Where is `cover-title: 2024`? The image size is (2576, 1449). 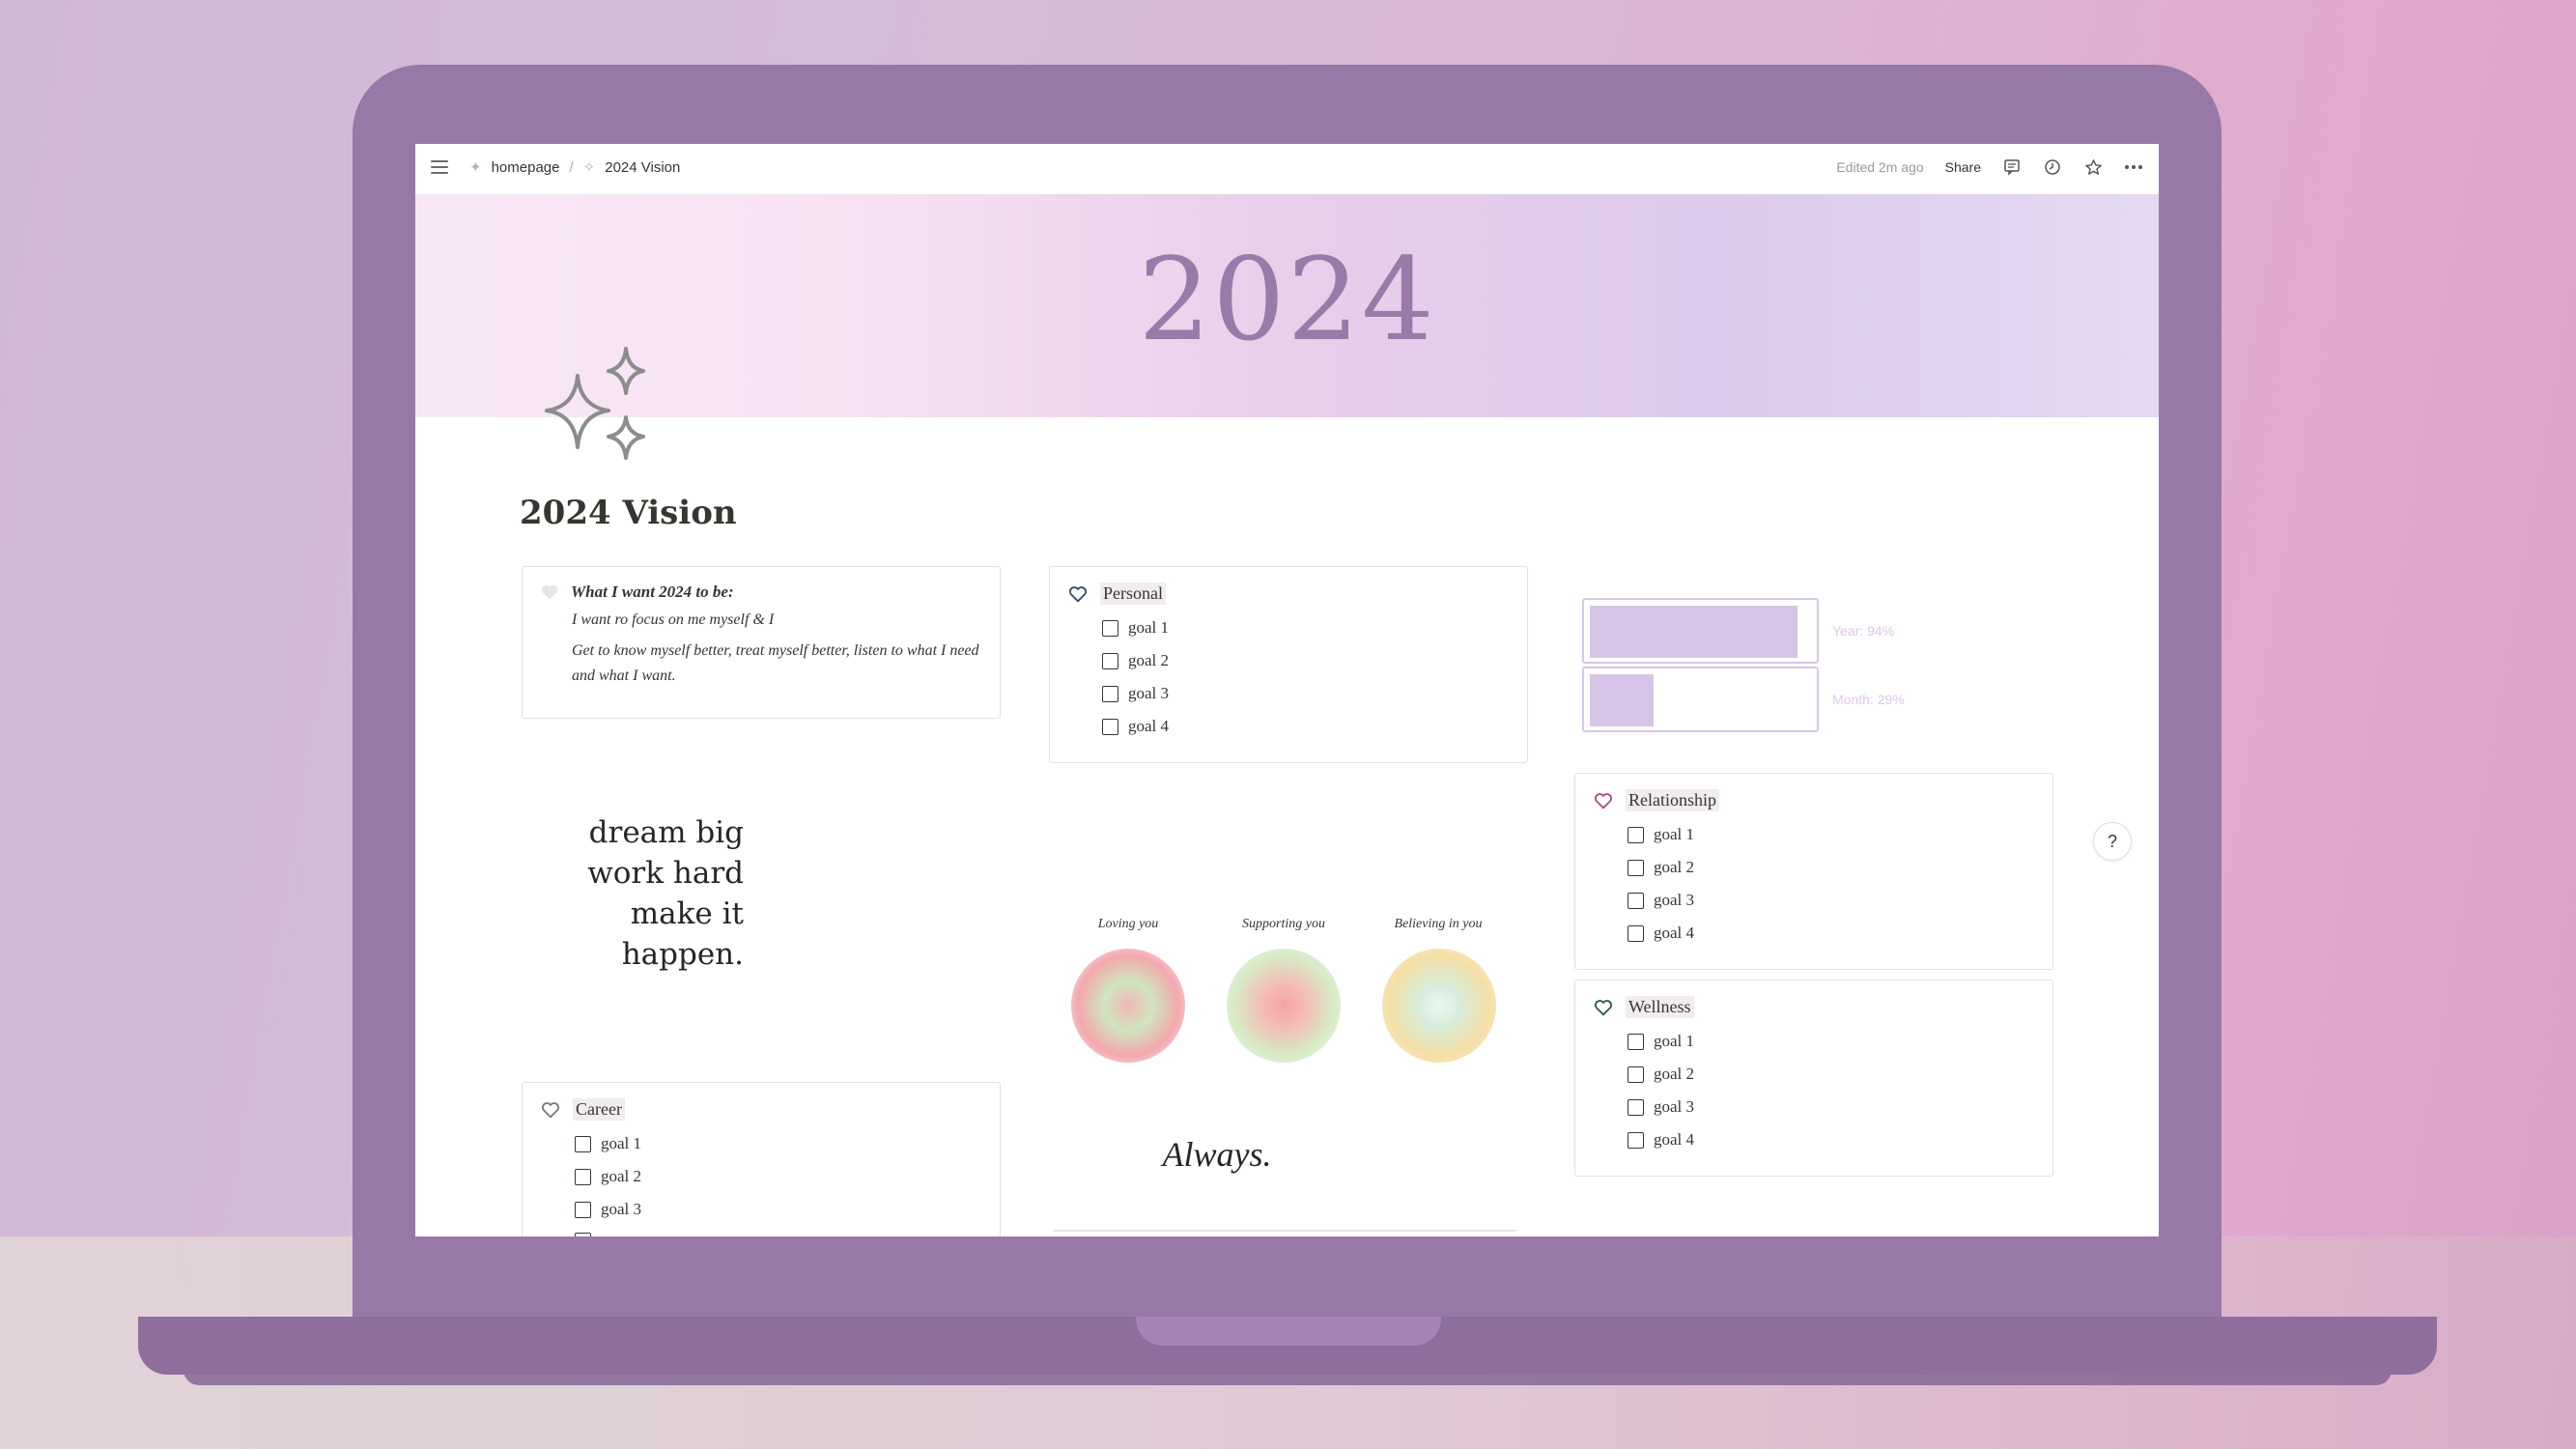 cover-title: 2024 is located at coordinates (1287, 299).